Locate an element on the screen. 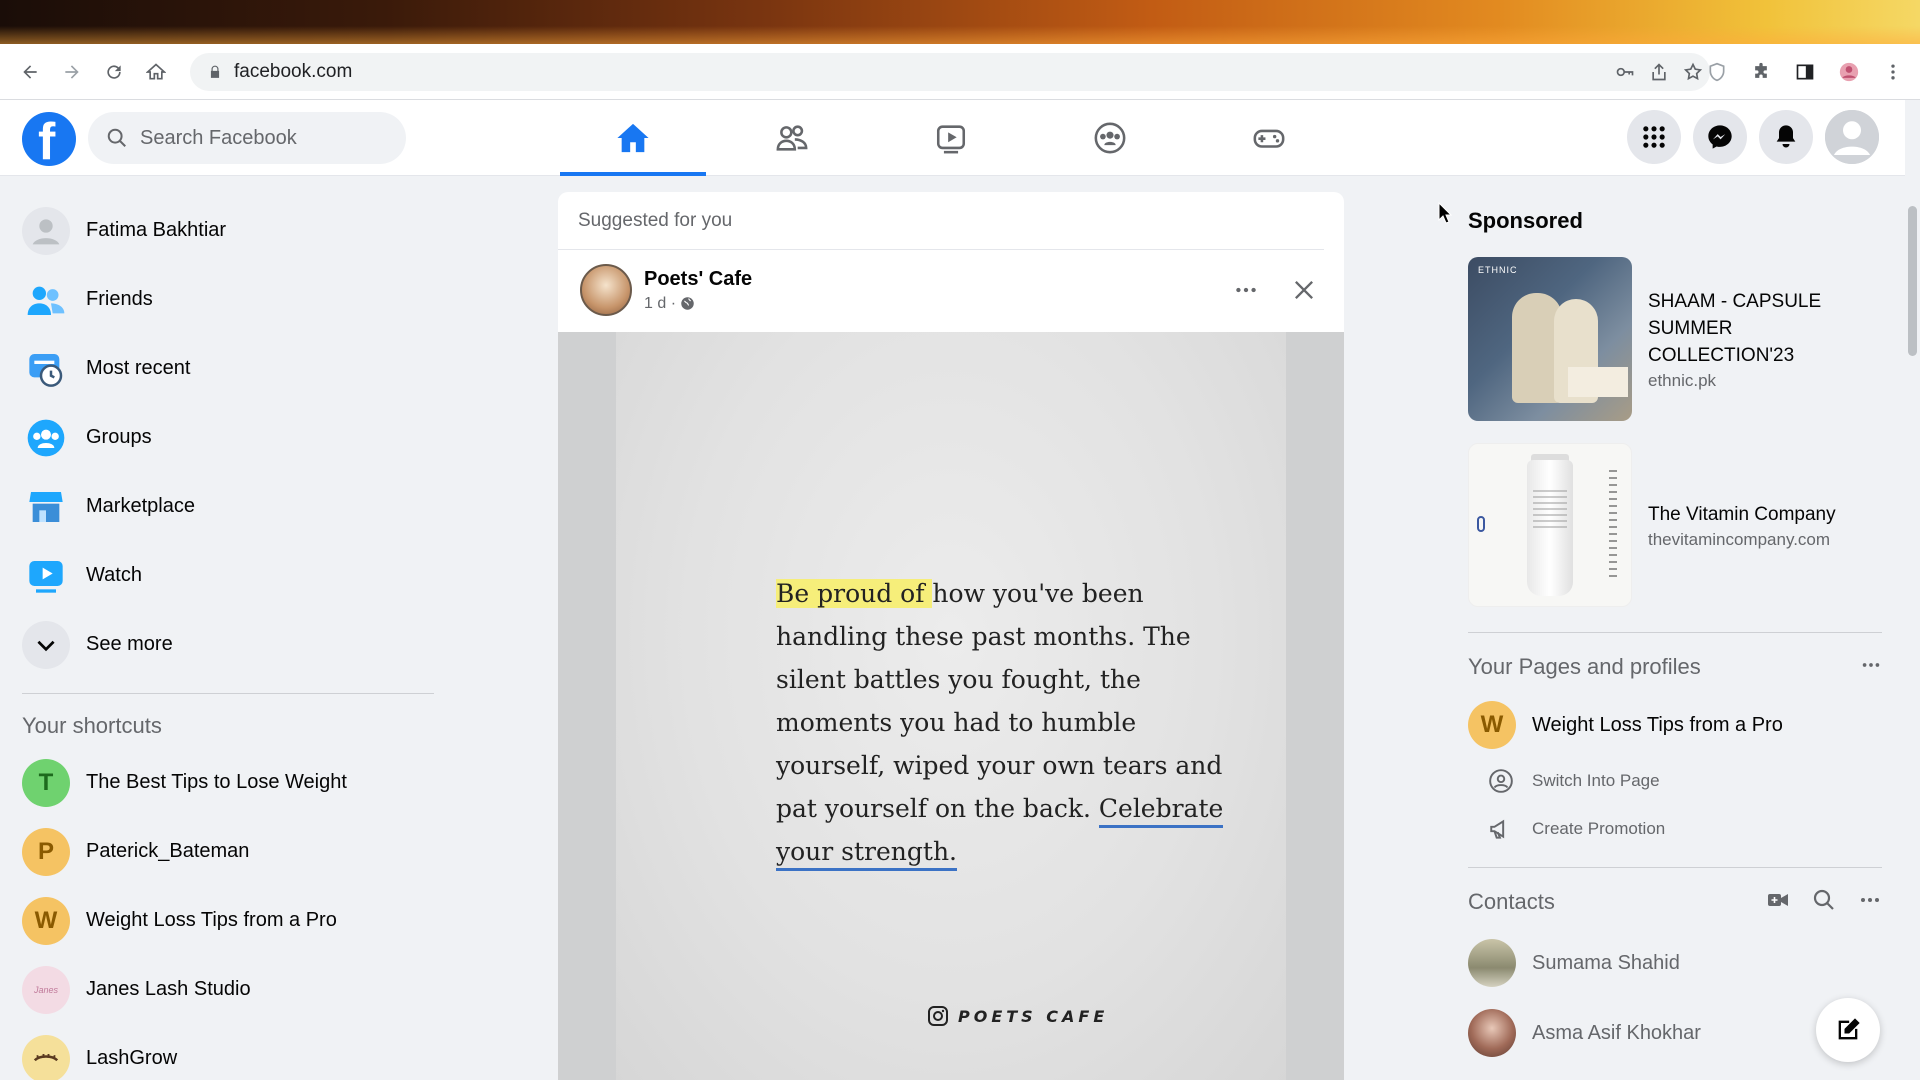  new-room-button is located at coordinates (1778, 902).